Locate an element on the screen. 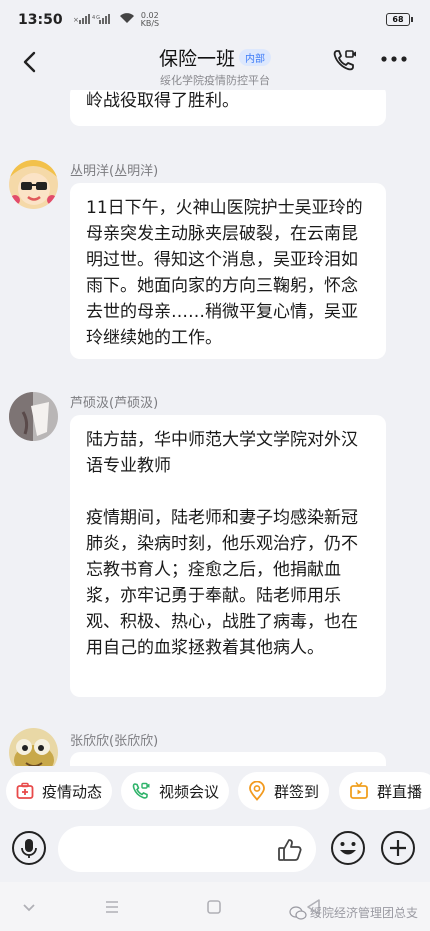 The image size is (430, 931). microphone-icon is located at coordinates (29, 848).